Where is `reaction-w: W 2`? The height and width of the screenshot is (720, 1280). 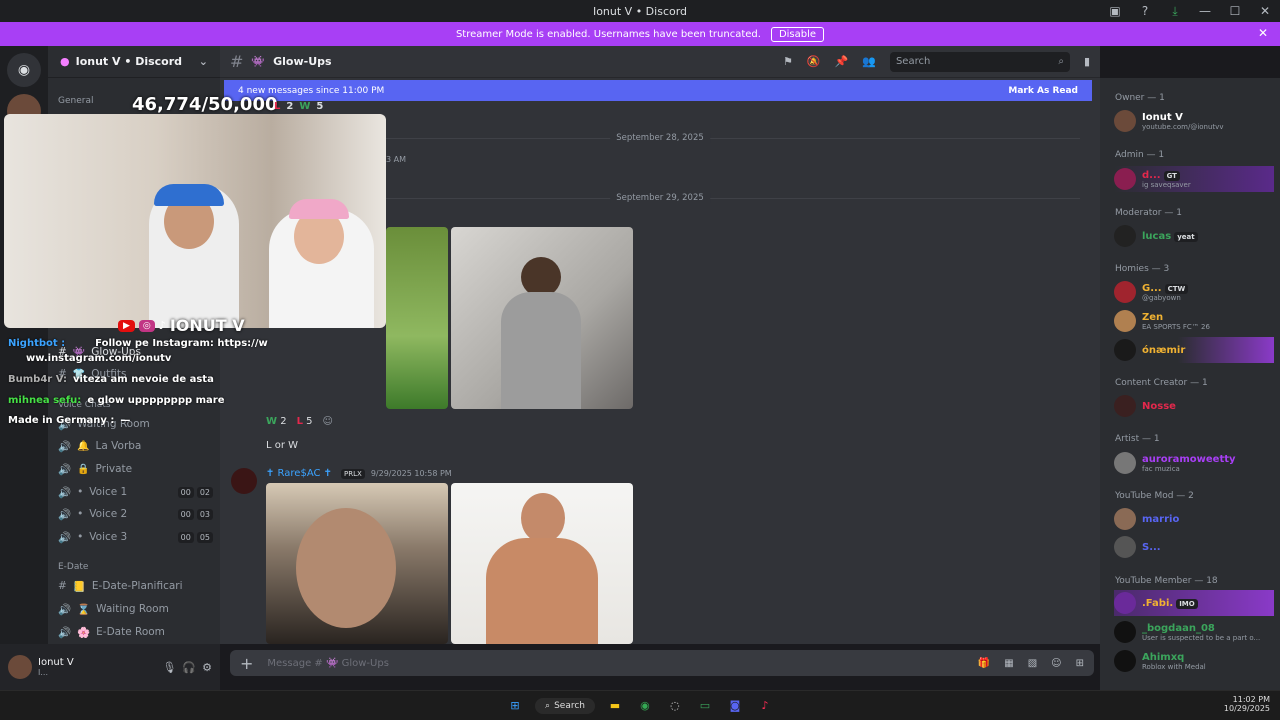 reaction-w: W 2 is located at coordinates (276, 421).